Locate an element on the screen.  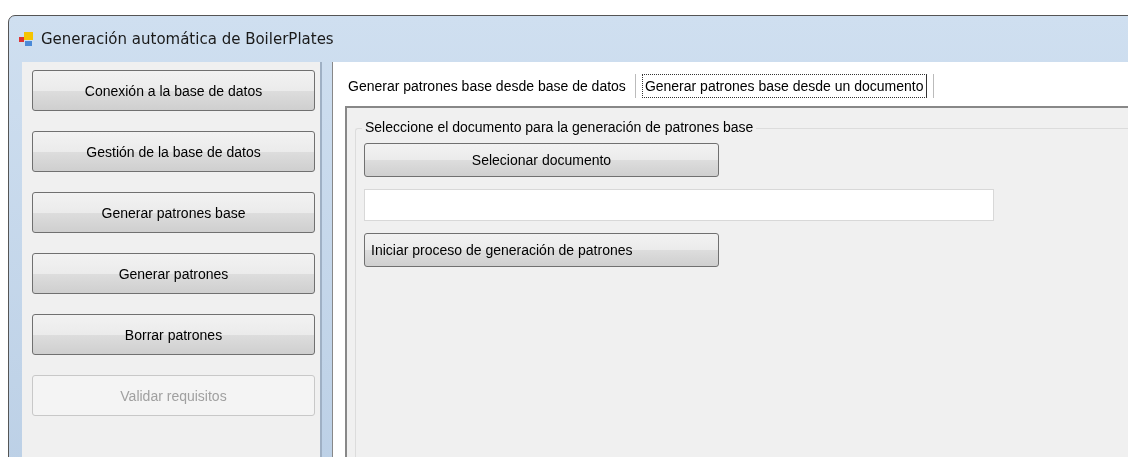
tab: Generar patrones base desde un documento is located at coordinates (784, 86).